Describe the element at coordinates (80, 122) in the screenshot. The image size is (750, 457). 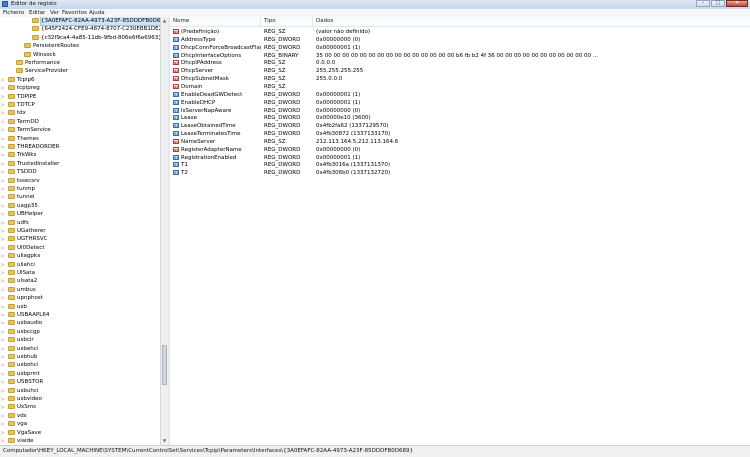
I see `tree-item: ▷ TermDD` at that location.